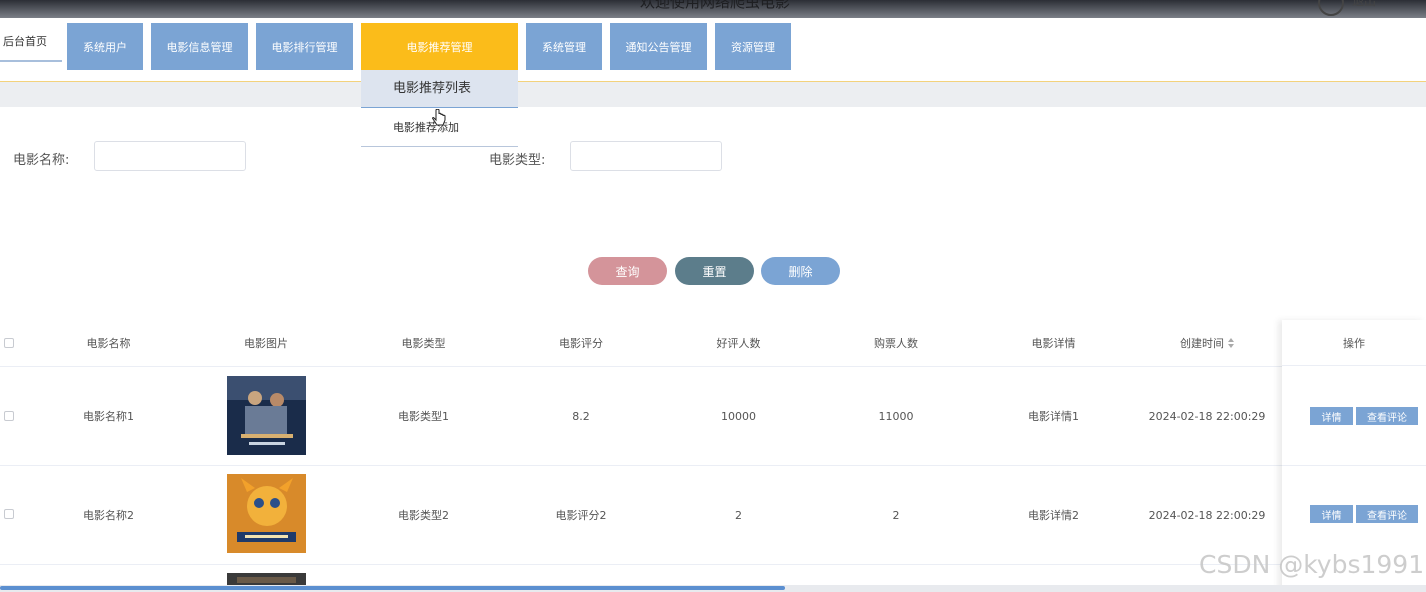  What do you see at coordinates (646, 156) in the screenshot?
I see `movie-type-input` at bounding box center [646, 156].